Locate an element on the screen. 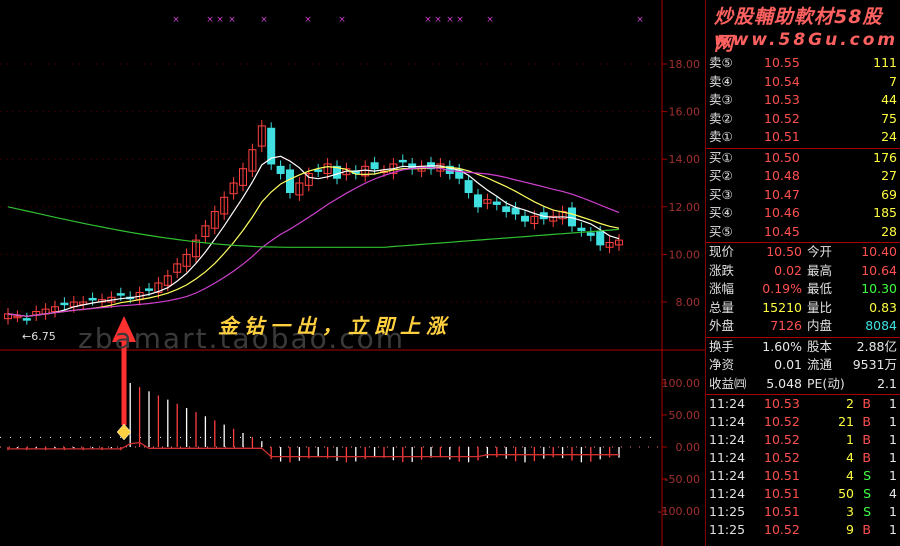 The height and width of the screenshot is (546, 900). stat-label: 流通 is located at coordinates (820, 364).